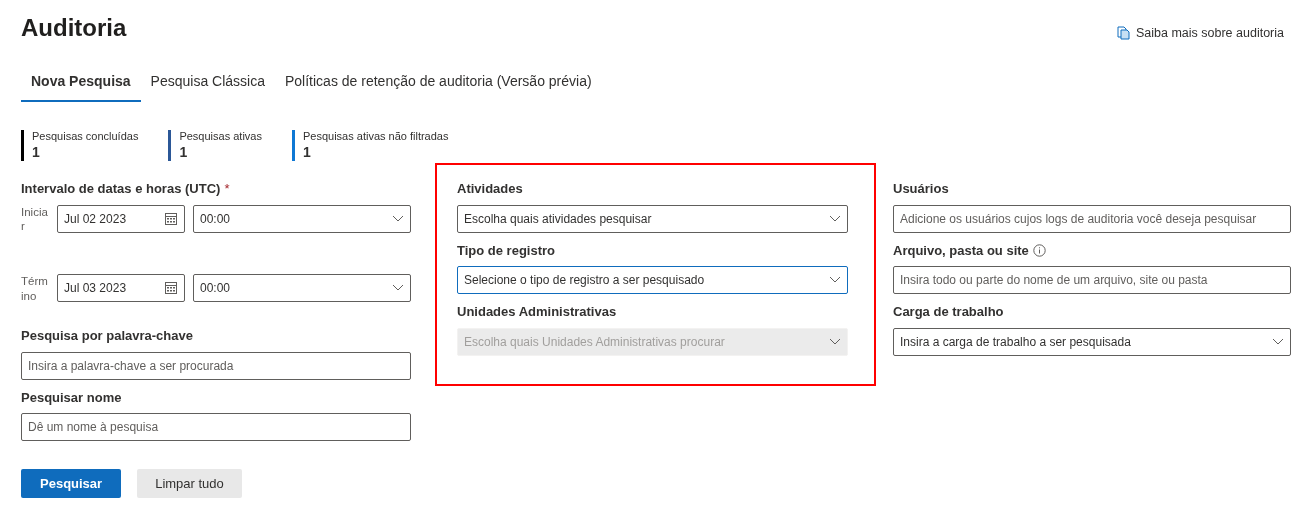  What do you see at coordinates (81, 83) in the screenshot?
I see `tab: Nova Pesquisa` at bounding box center [81, 83].